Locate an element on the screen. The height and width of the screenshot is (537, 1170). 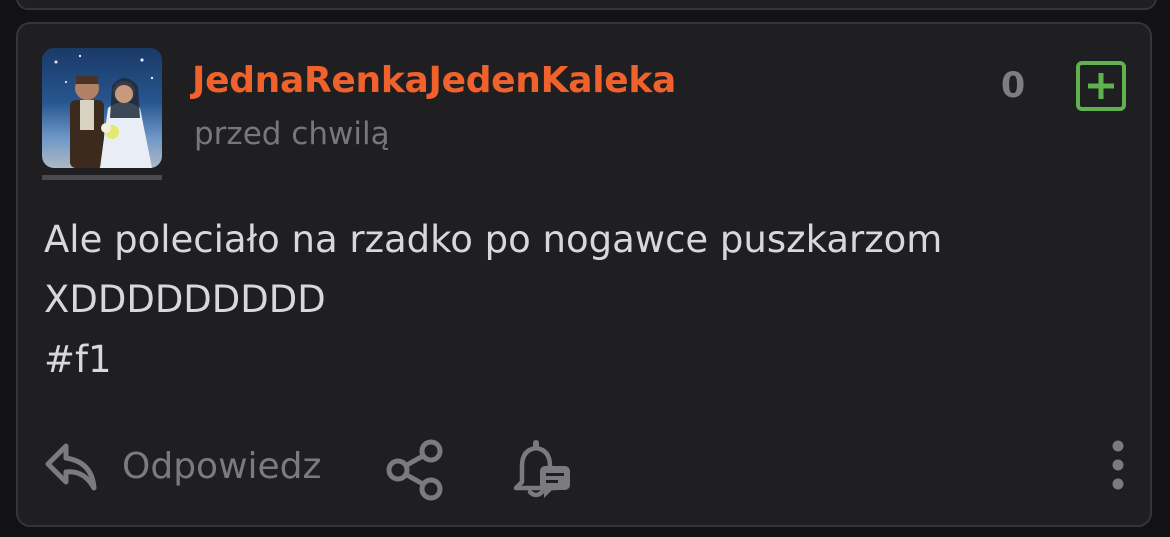
avatar-status-bar is located at coordinates (102, 177).